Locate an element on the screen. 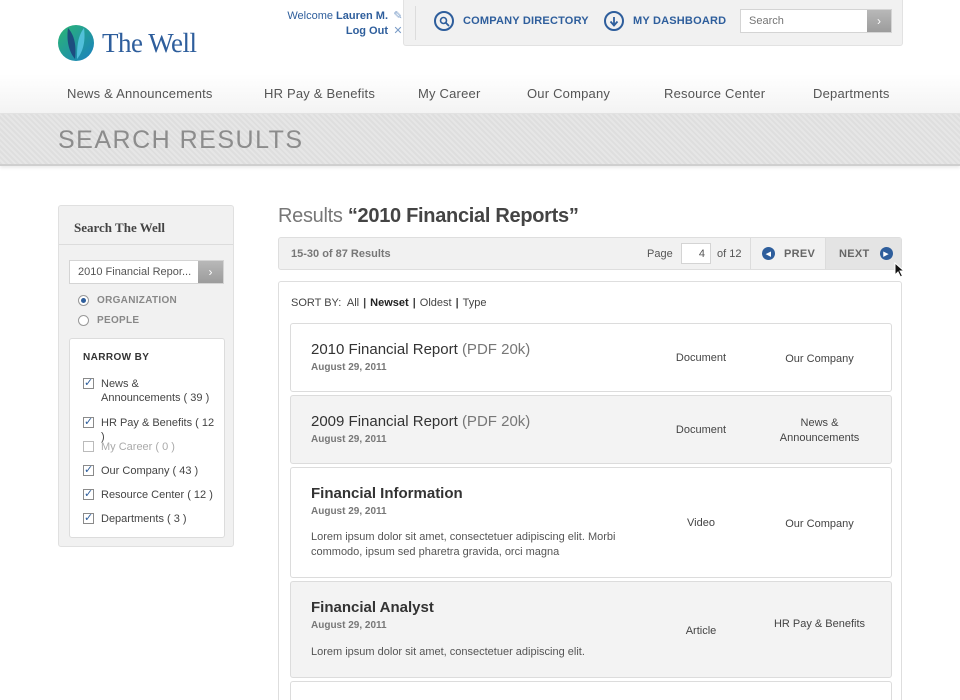 The height and width of the screenshot is (700, 960). result-title-text: Financial Analyst is located at coordinates (372, 607).